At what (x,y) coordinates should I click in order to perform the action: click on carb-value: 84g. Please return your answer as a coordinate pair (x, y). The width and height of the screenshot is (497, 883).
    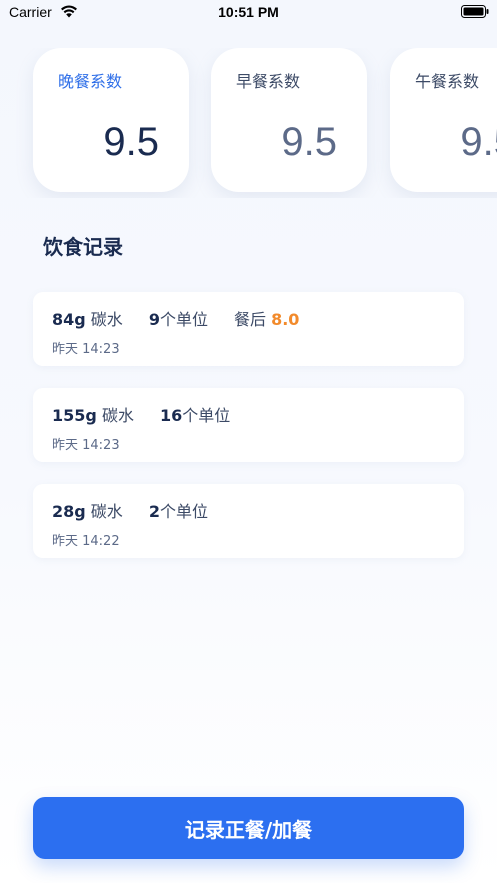
    Looking at the image, I should click on (69, 319).